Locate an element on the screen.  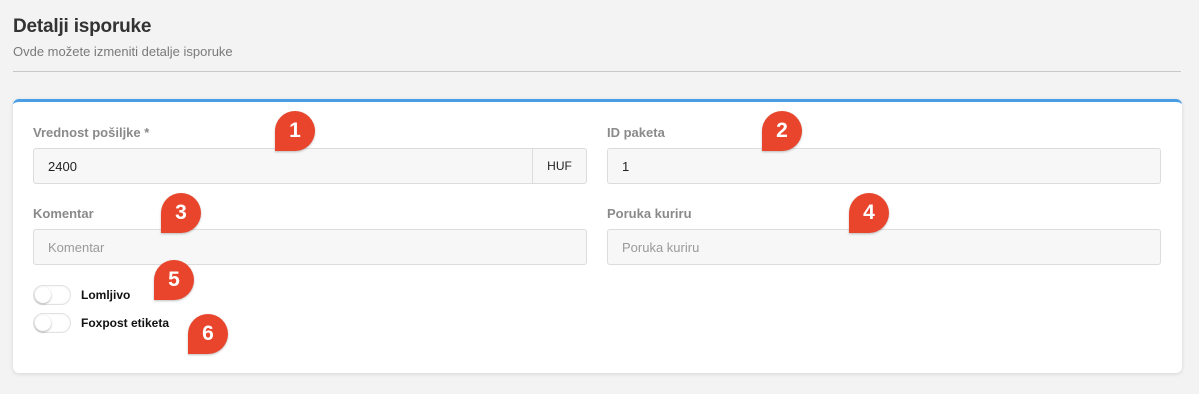
fragile-toggle-row: Lomljivo is located at coordinates (81, 295).